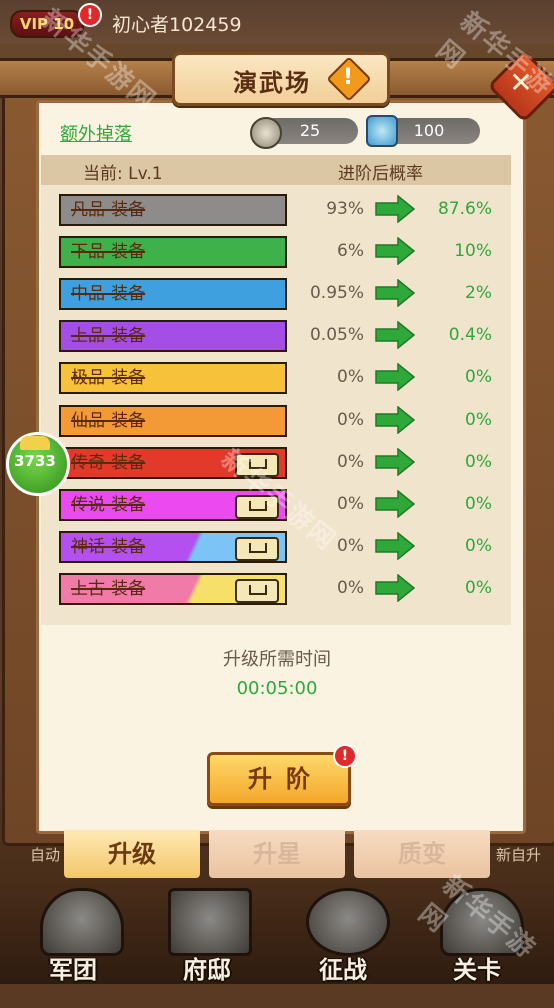 The height and width of the screenshot is (1008, 554). Describe the element at coordinates (380, 174) in the screenshot. I see `next-probability-header: 进阶后概率` at that location.